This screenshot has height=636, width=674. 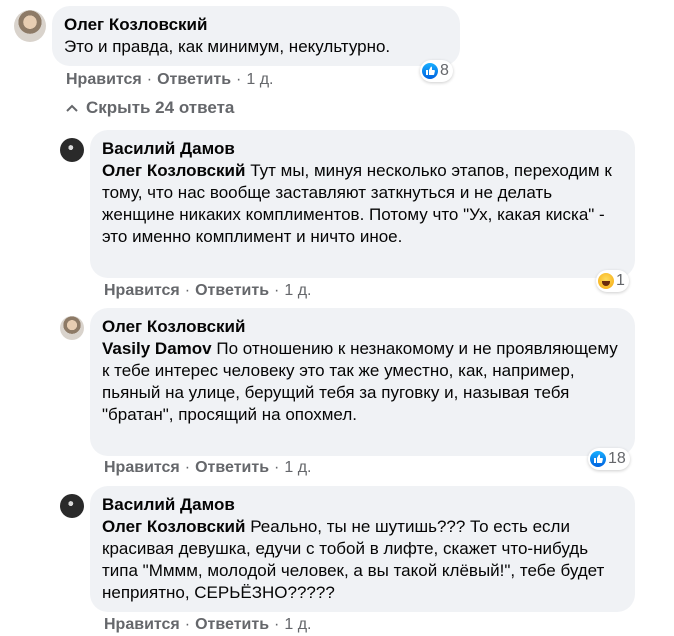 What do you see at coordinates (227, 46) in the screenshot?
I see `comment-text: Это и правда, как минимум, некультурно.` at bounding box center [227, 46].